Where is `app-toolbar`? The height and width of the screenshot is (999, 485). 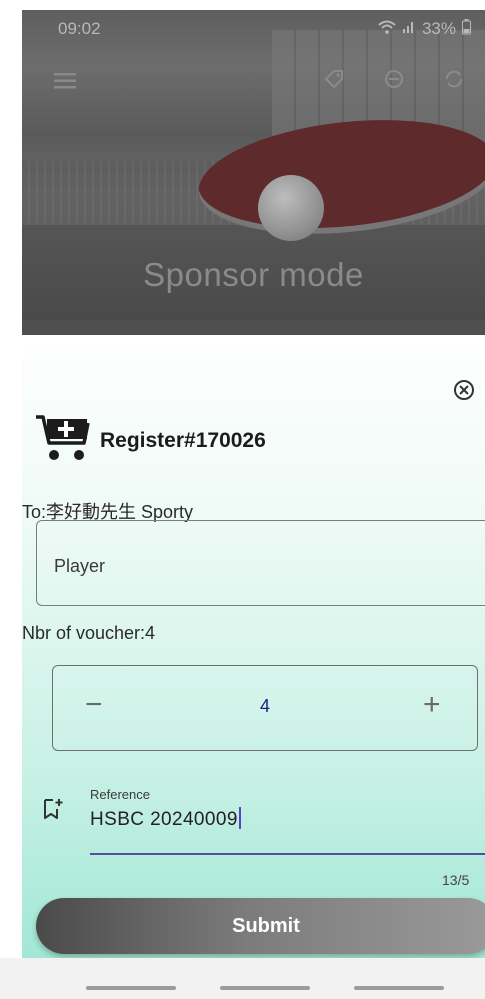 app-toolbar is located at coordinates (253, 82).